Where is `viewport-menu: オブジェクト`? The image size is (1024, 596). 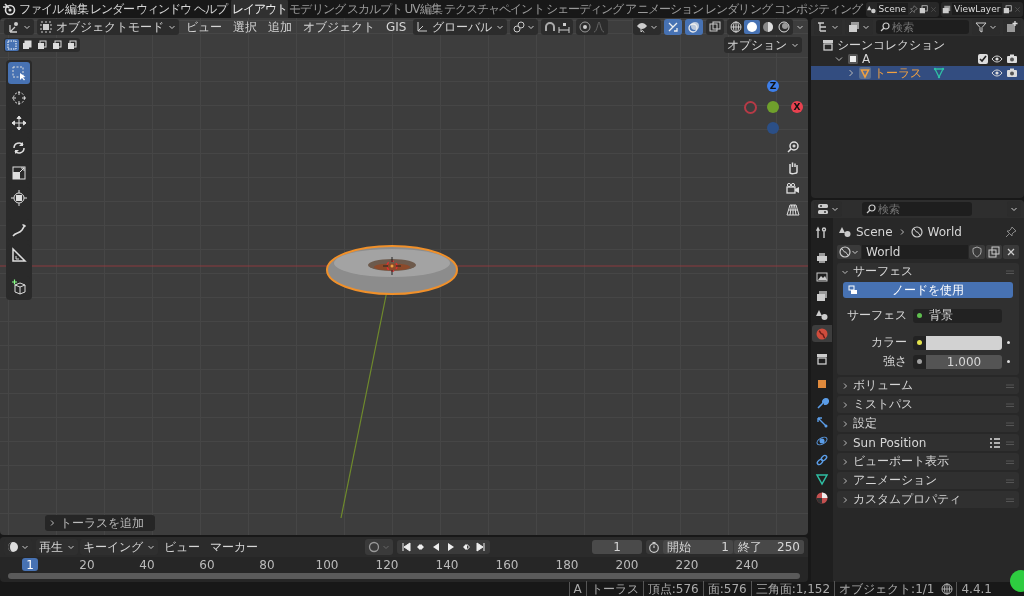
viewport-menu: オブジェクト is located at coordinates (339, 27).